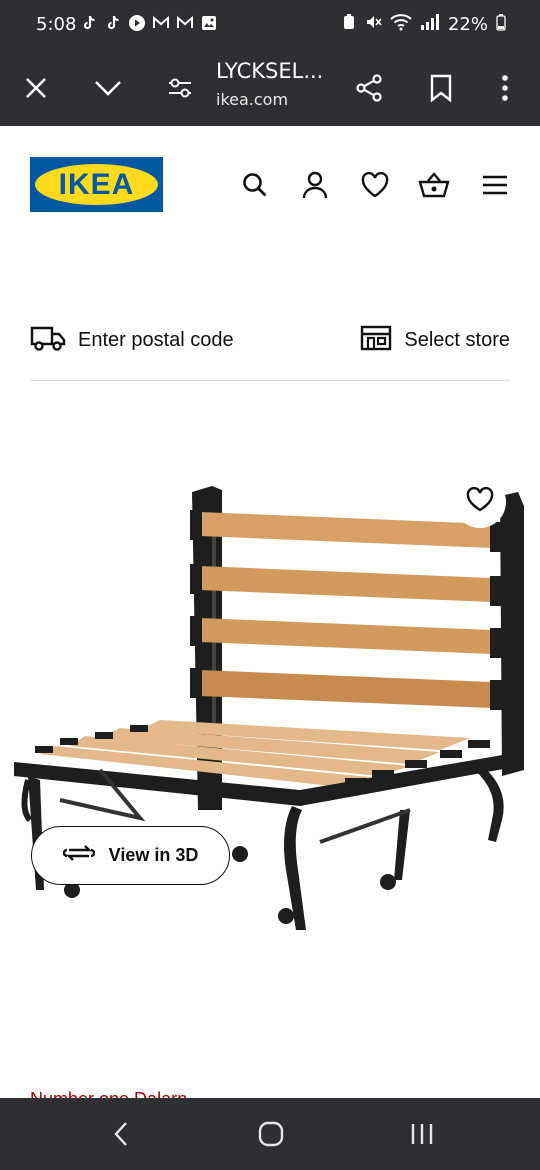 The width and height of the screenshot is (540, 1170). I want to click on bookmark-icon, so click(441, 88).